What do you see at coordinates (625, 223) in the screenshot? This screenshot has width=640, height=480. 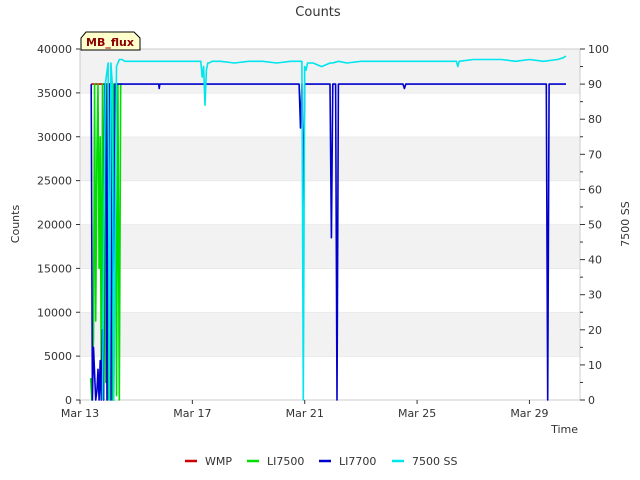 I see `y2-axis-label: 7500 SS` at bounding box center [625, 223].